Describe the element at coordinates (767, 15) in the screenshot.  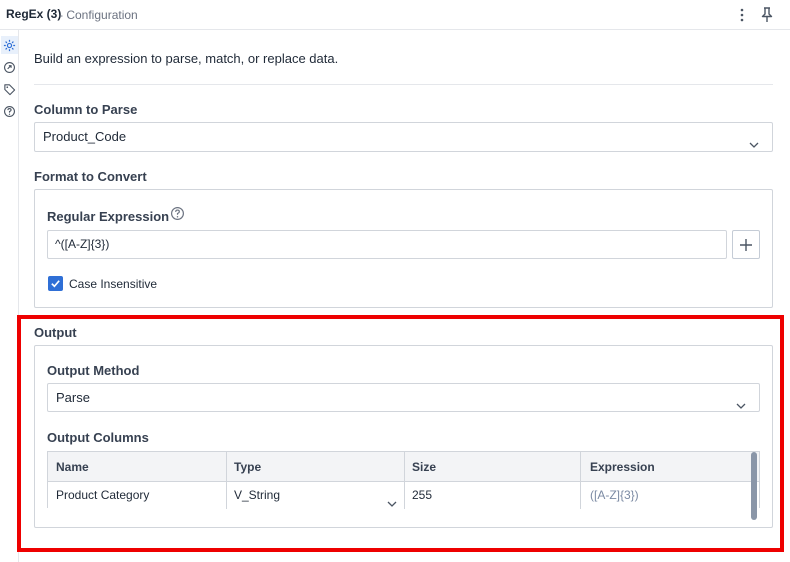
I see `pin-icon` at that location.